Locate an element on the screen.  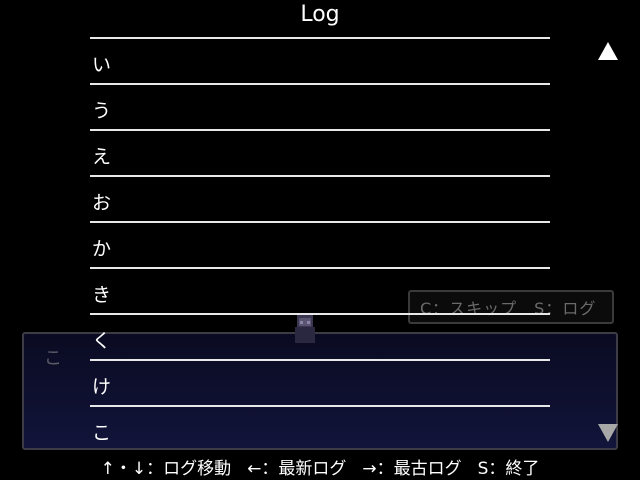
log-entry: お is located at coordinates (320, 198).